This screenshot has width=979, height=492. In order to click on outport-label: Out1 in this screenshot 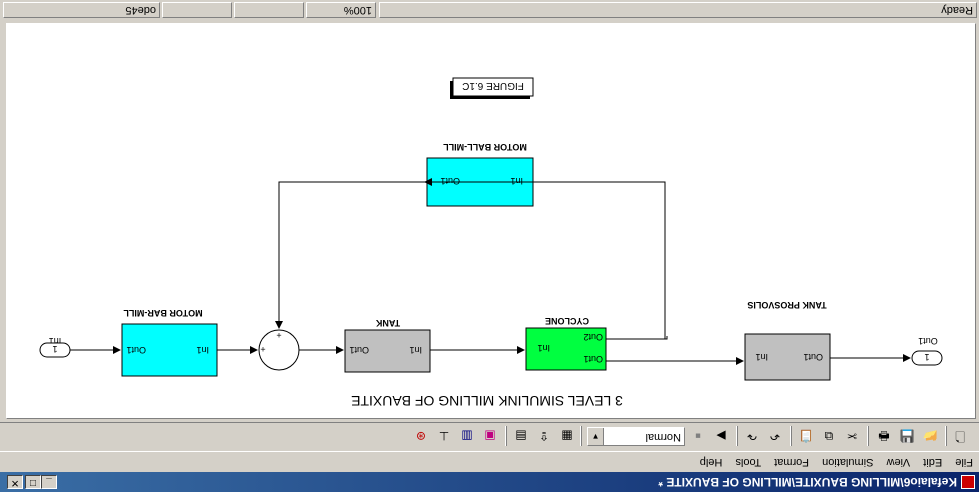, I will do `click(928, 341)`.